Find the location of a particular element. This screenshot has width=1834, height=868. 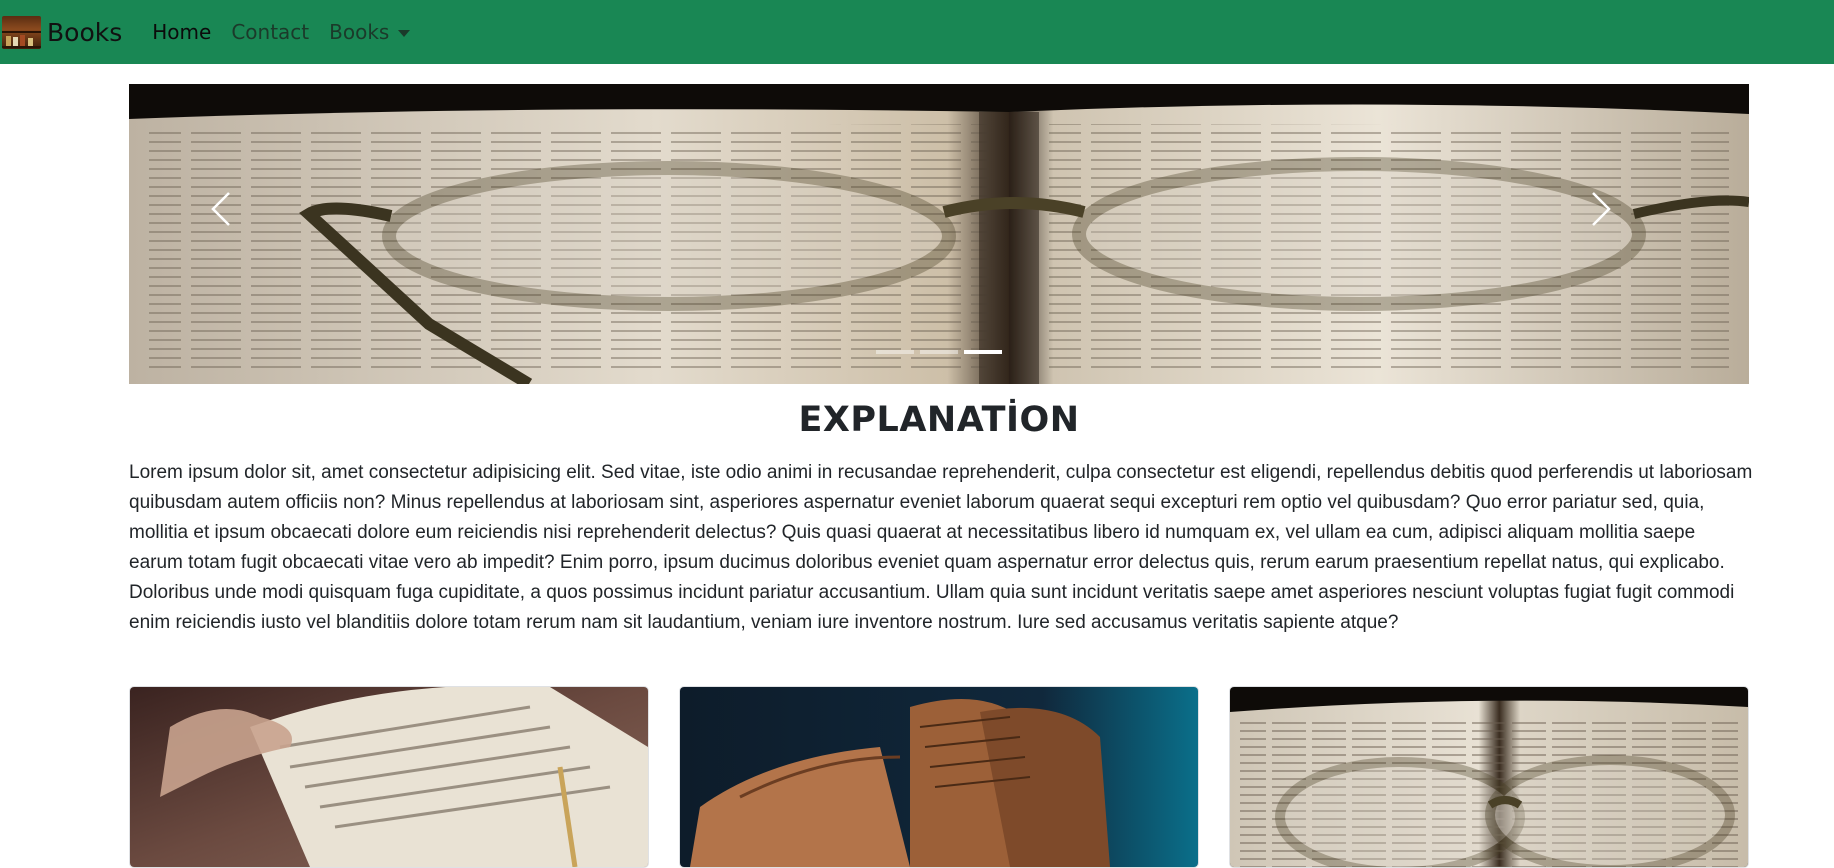

brand-name: Books is located at coordinates (85, 32).